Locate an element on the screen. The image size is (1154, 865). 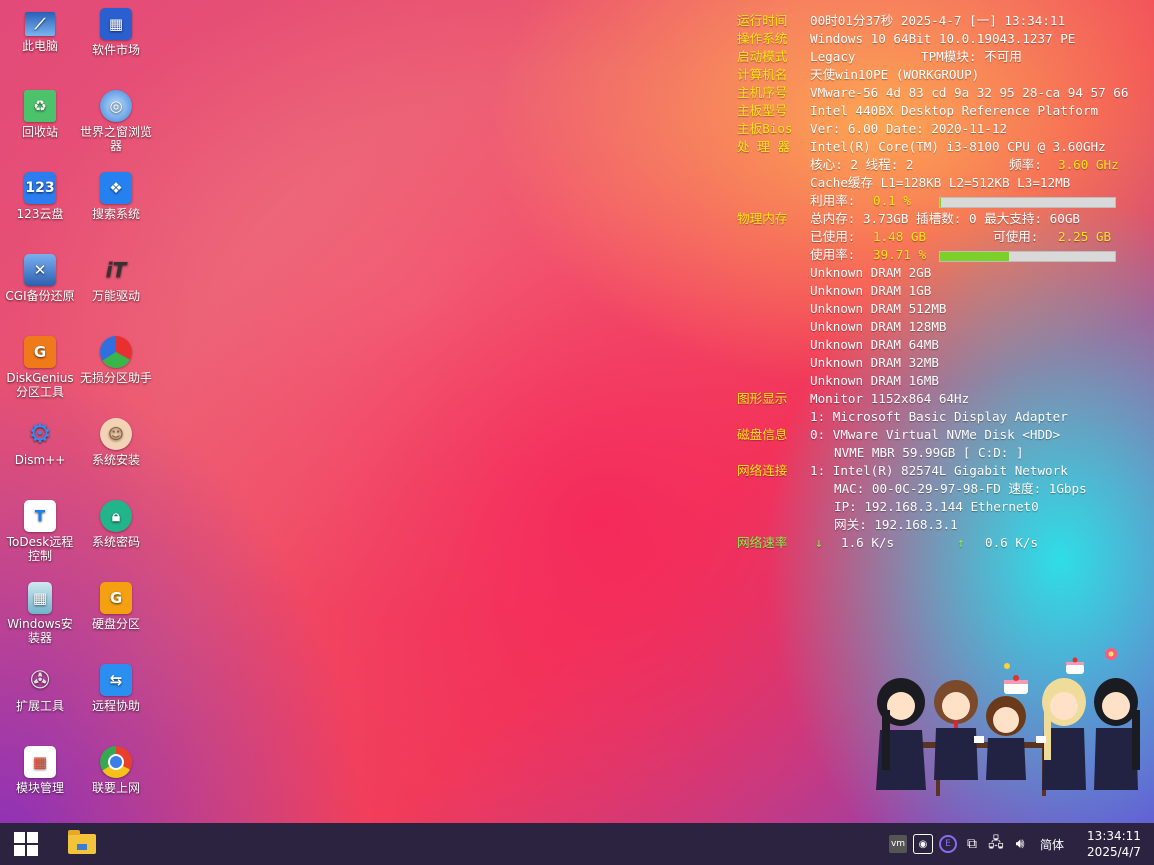
lock-icon: 🔒︎ is located at coordinates (116, 516).